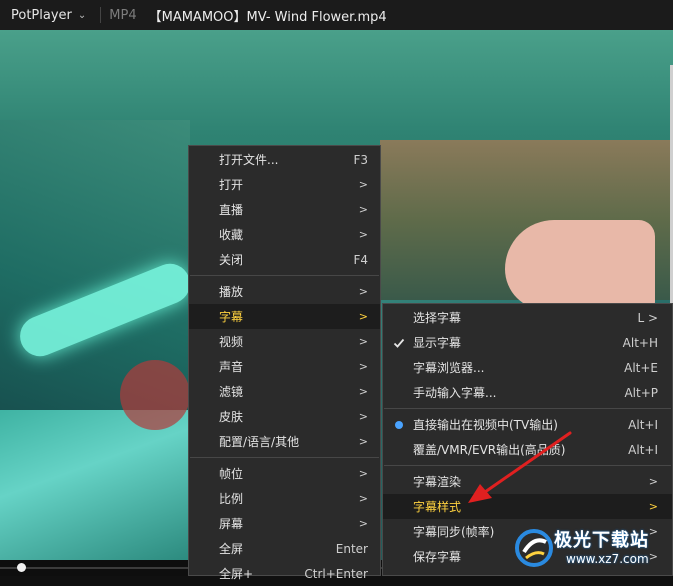 The image size is (673, 586). What do you see at coordinates (284, 498) in the screenshot?
I see `menu-item-ratio: 比例 >` at bounding box center [284, 498].